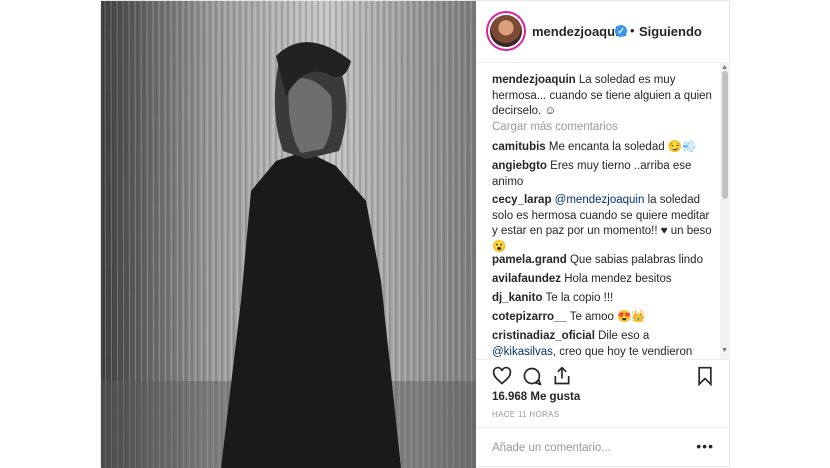 This screenshot has height=468, width=830. What do you see at coordinates (725, 135) in the screenshot?
I see `scrollbar-thumb` at bounding box center [725, 135].